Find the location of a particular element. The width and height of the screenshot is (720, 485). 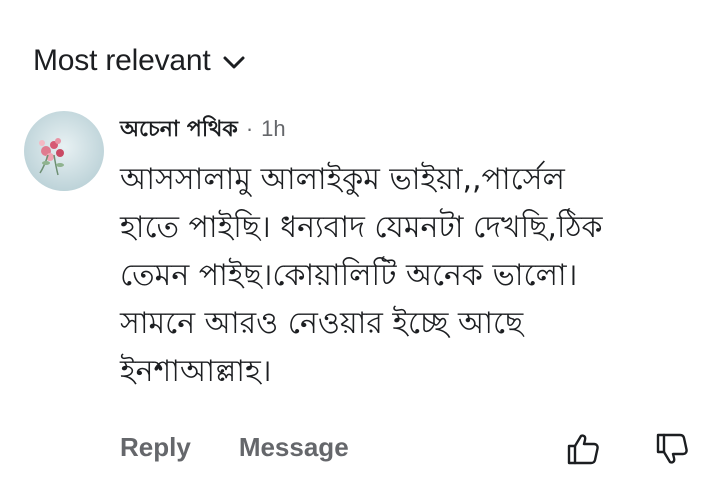

author-name: অচেনা পথিক is located at coordinates (179, 130).